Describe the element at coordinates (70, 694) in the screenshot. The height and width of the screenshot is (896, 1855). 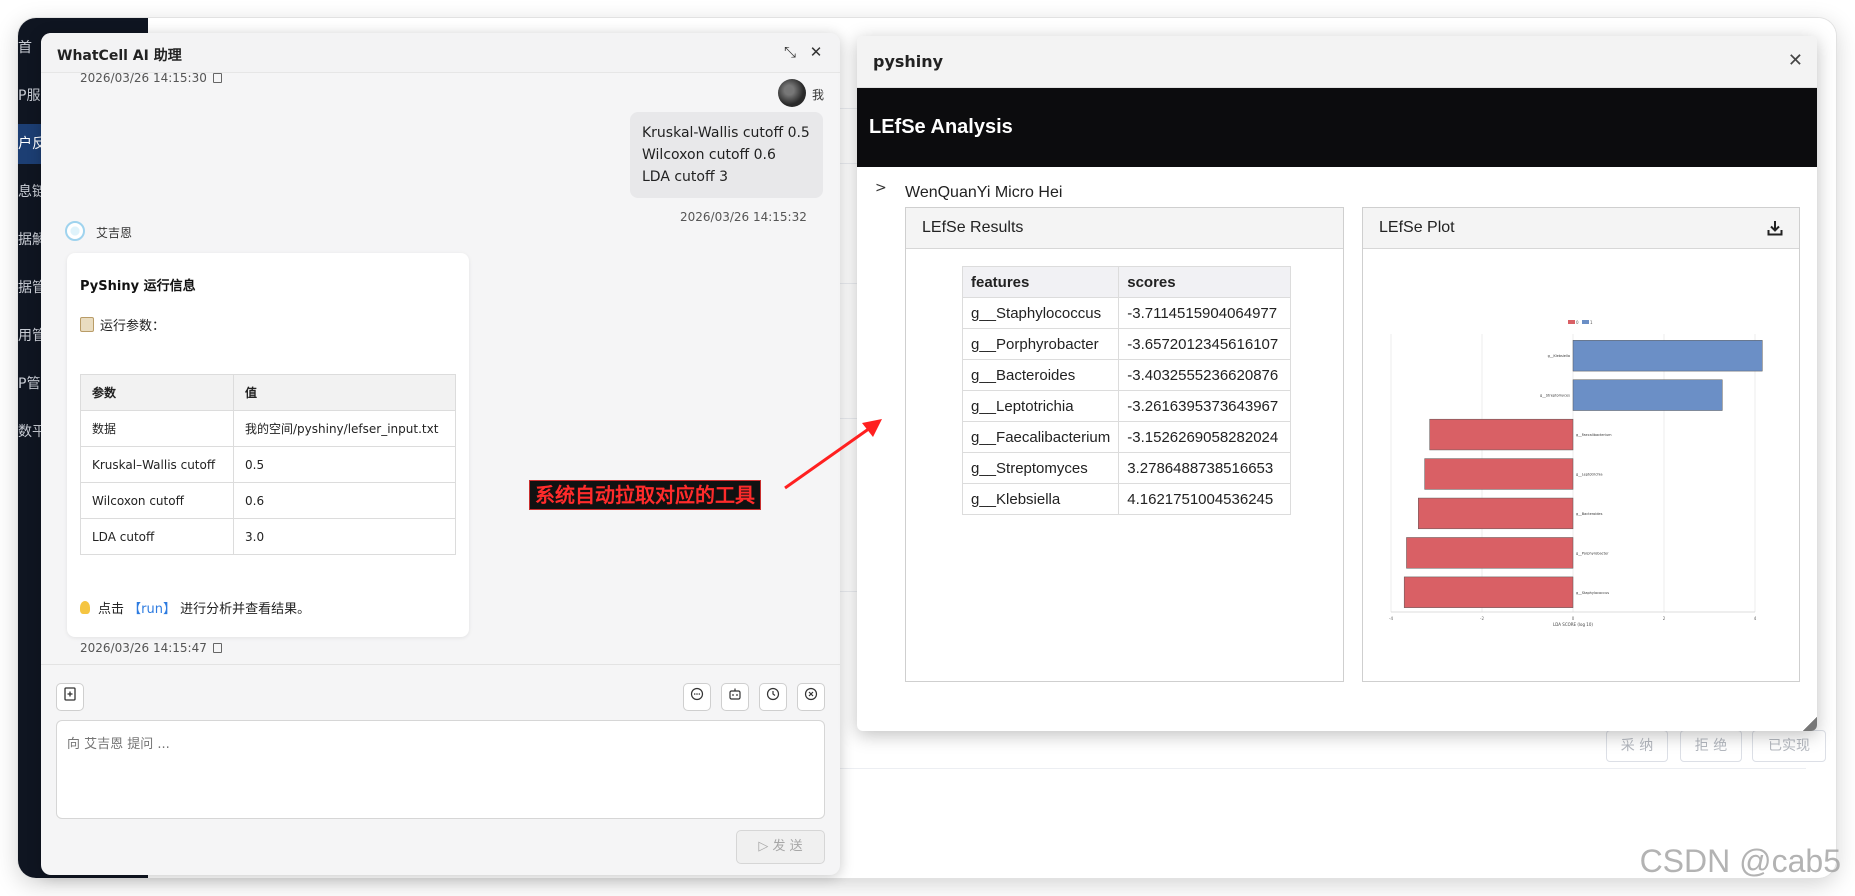
I see `file-plus-icon` at that location.